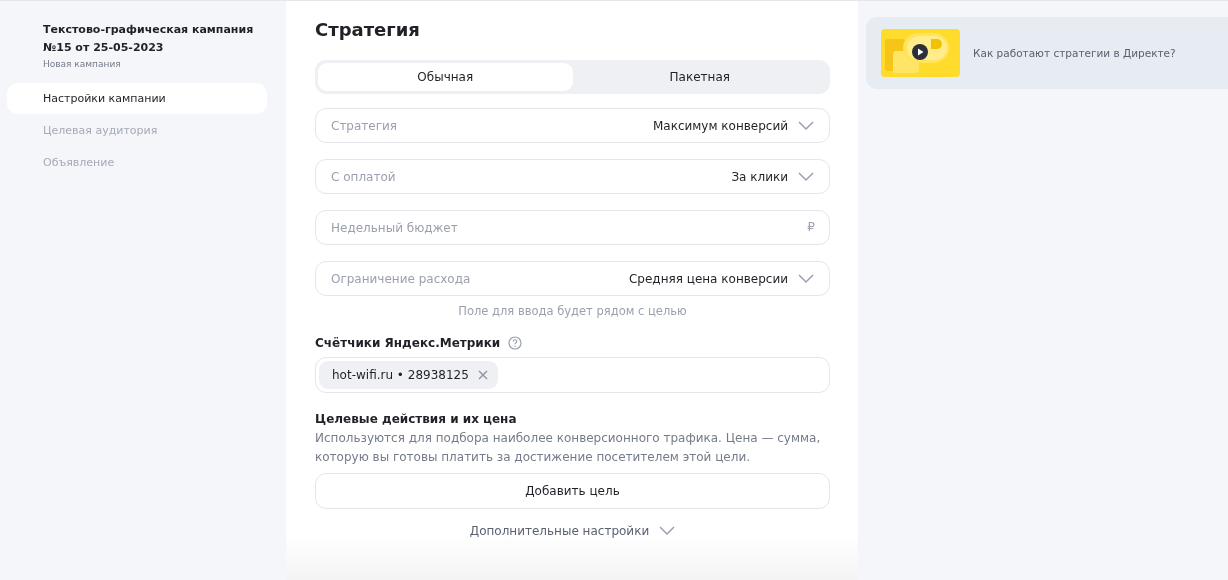 Image resolution: width=1228 pixels, height=580 pixels. Describe the element at coordinates (515, 343) in the screenshot. I see `help-icon` at that location.